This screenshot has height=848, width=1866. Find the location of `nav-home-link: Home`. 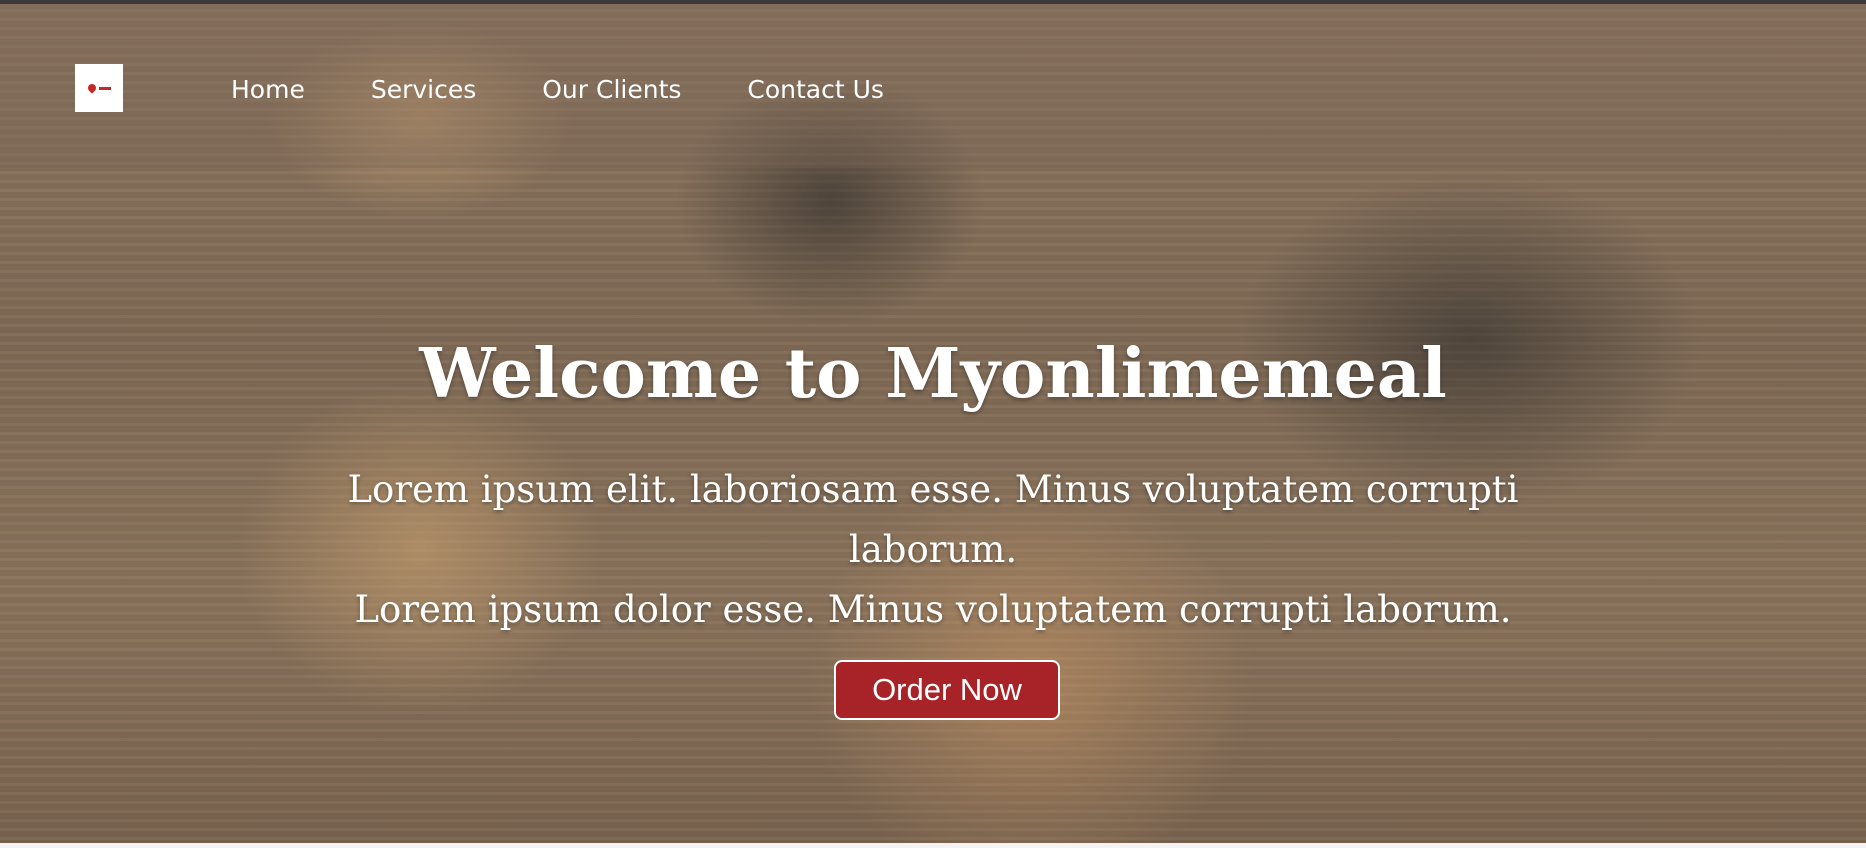

nav-home-link: Home is located at coordinates (268, 90).